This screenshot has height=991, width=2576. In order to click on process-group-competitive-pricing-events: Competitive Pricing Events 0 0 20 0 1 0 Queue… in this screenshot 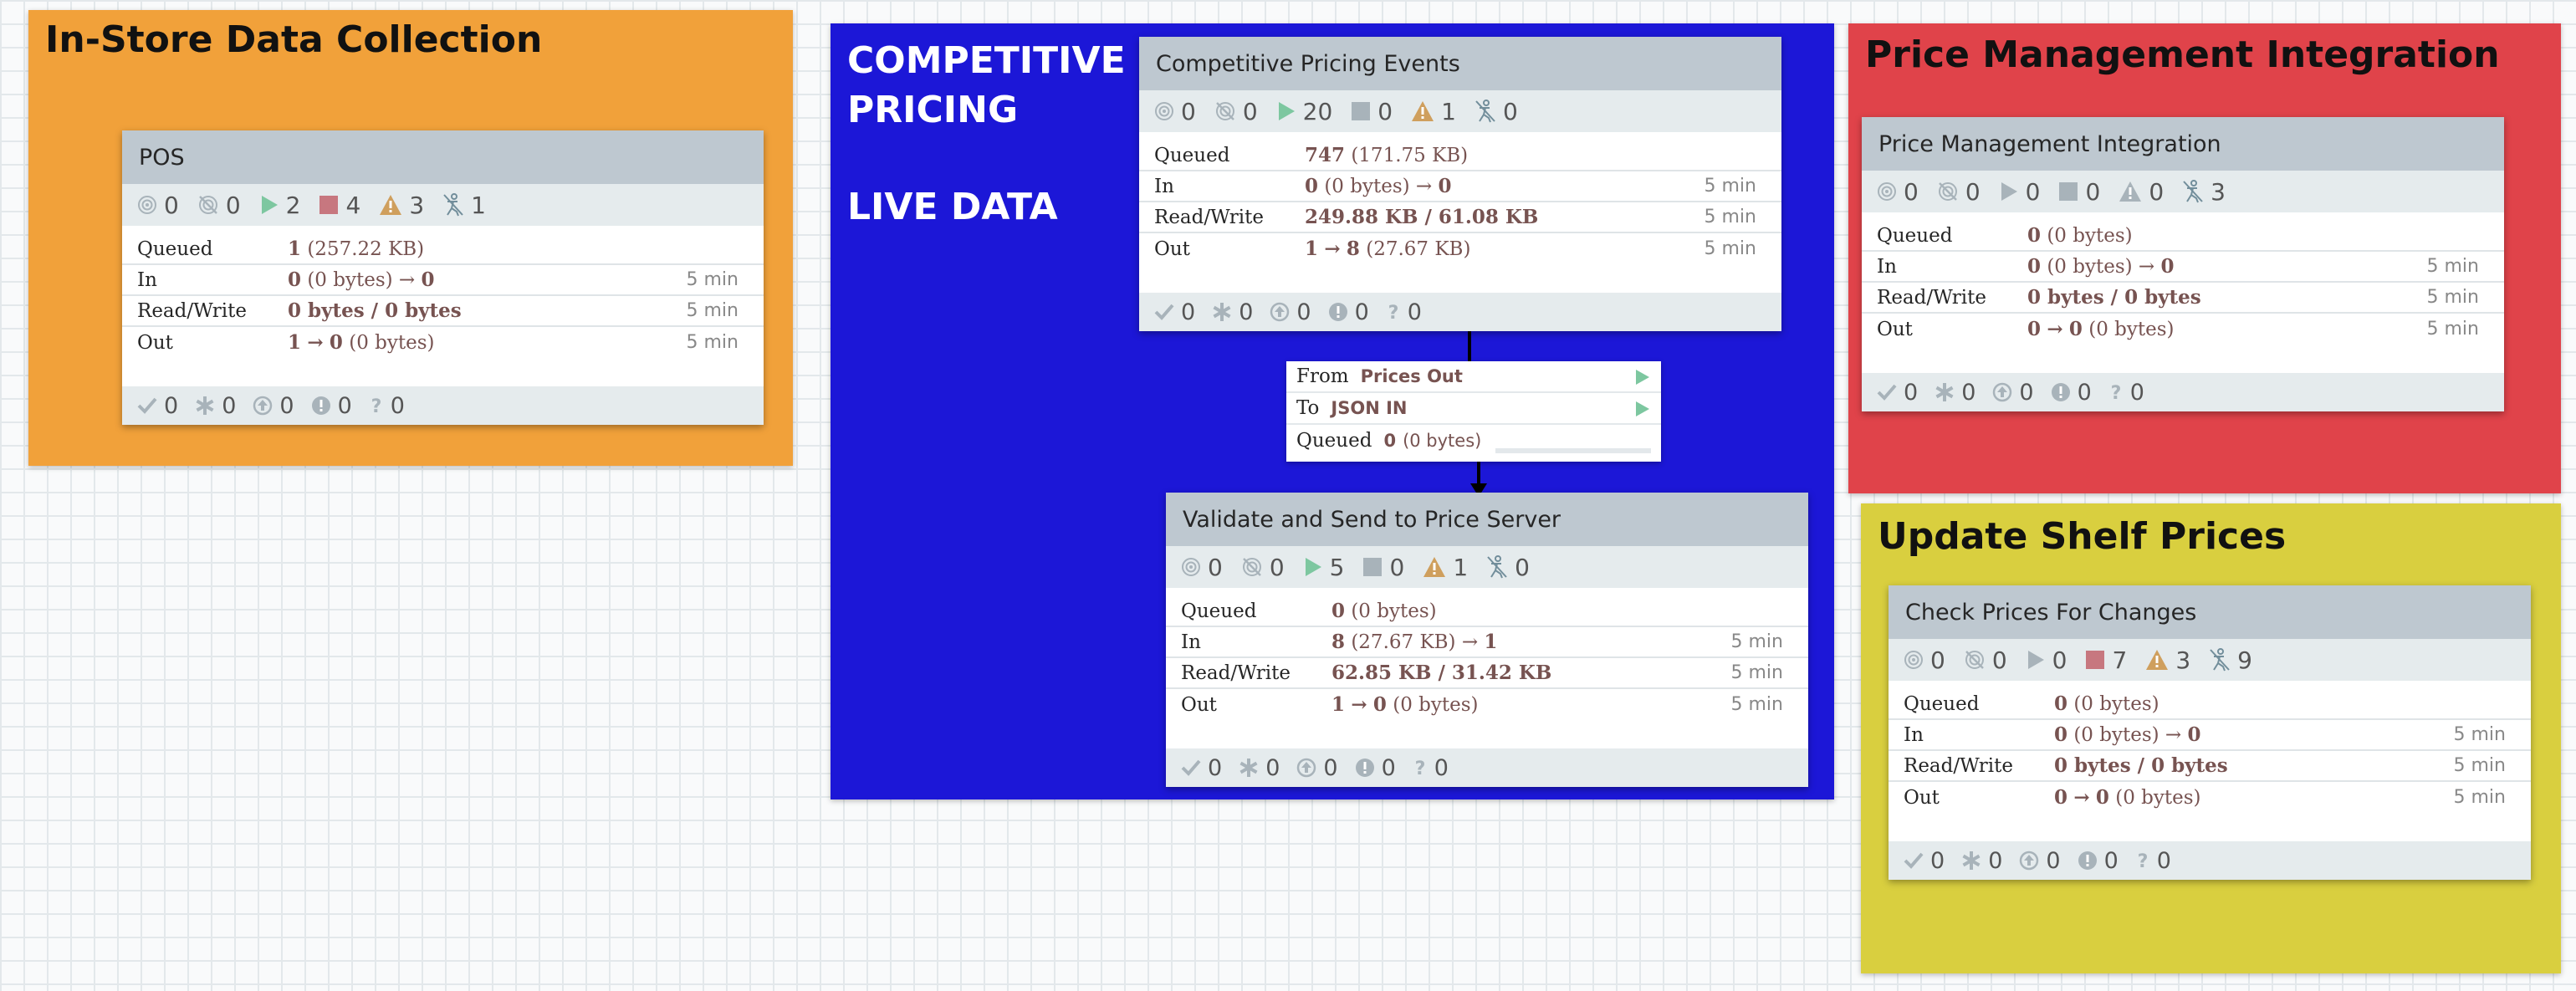, I will do `click(1460, 184)`.